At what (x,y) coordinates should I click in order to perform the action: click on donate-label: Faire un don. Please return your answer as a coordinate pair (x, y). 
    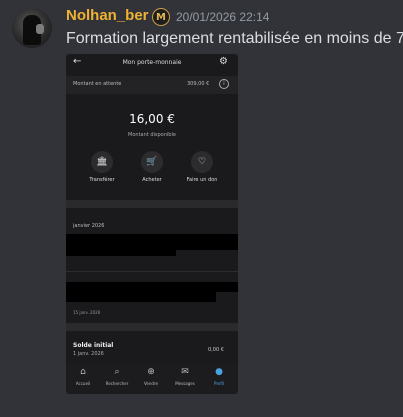
    Looking at the image, I should click on (202, 180).